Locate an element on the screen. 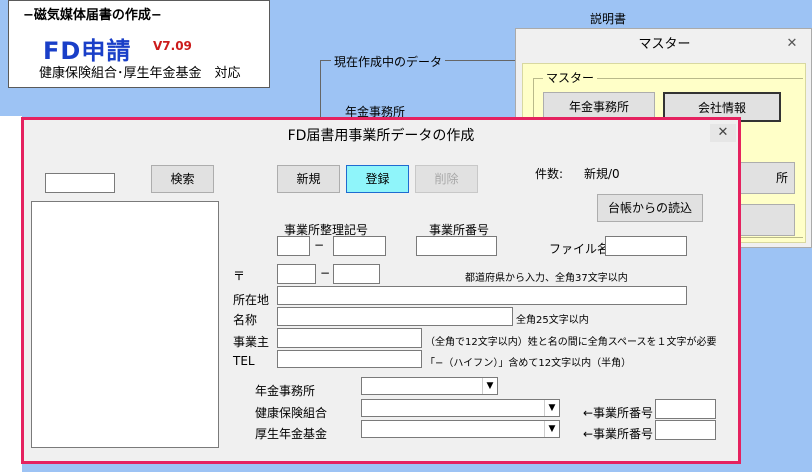 The width and height of the screenshot is (812, 472). app-compat-note: 健康保険組合･厚生年金基金 対応 is located at coordinates (140, 73).